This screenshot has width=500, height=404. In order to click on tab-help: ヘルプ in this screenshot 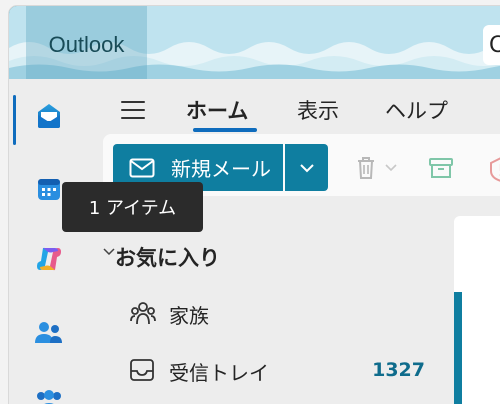, I will do `click(416, 110)`.